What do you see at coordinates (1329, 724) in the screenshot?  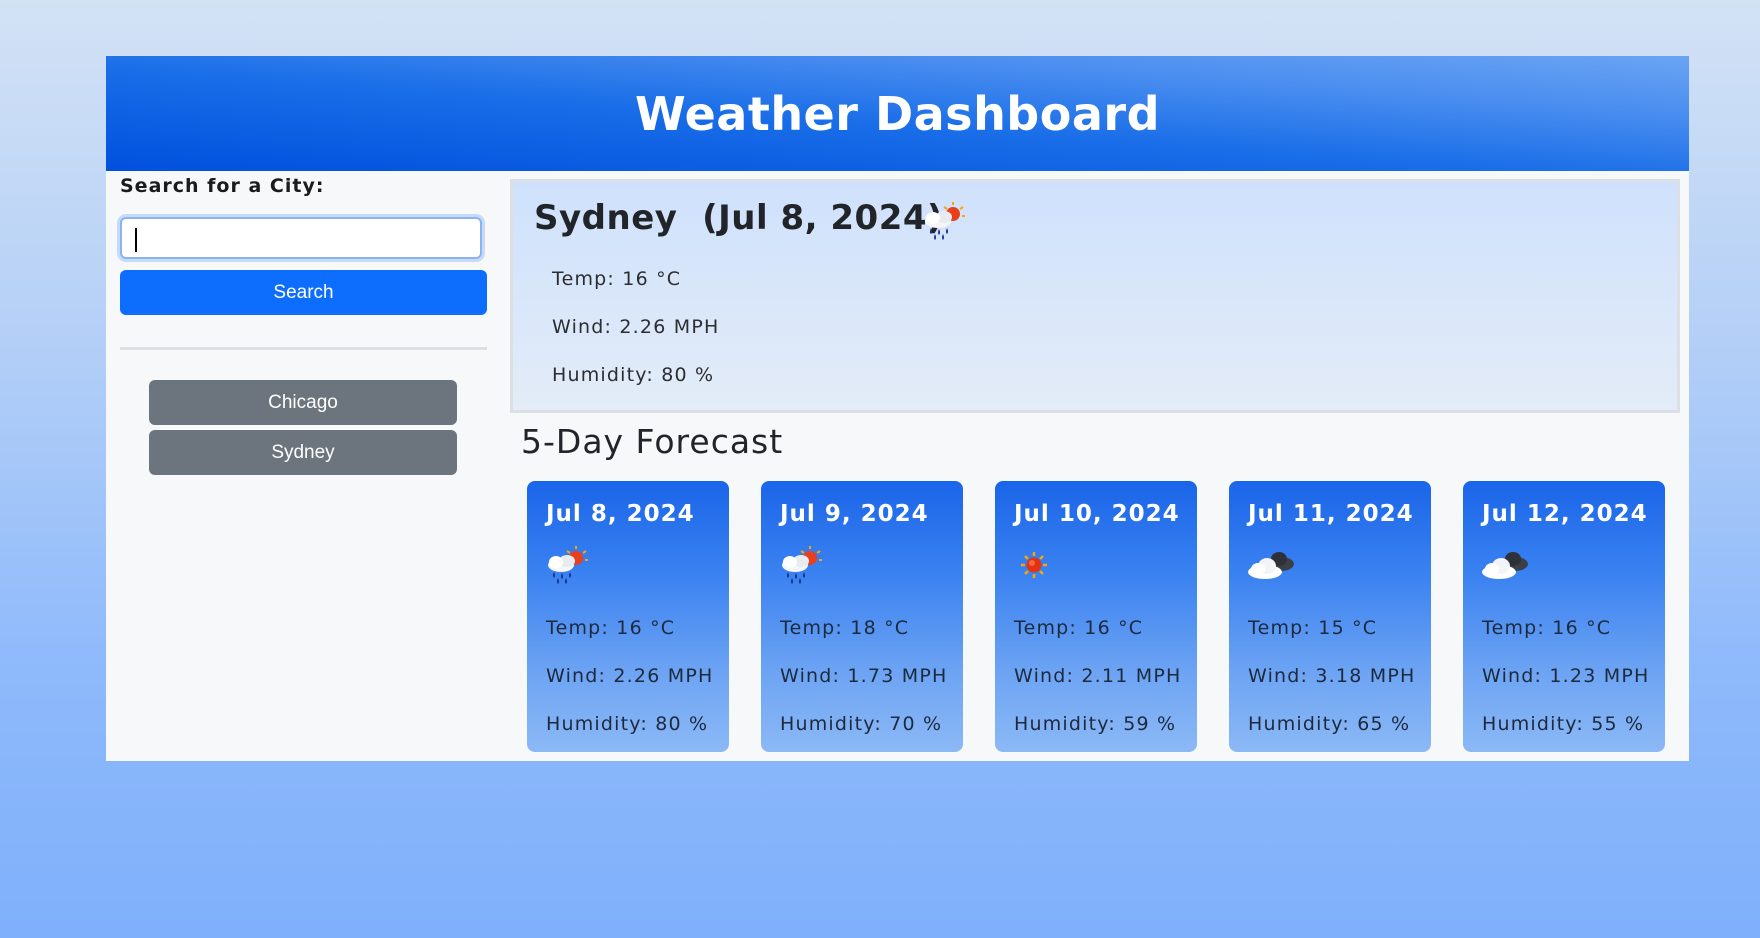 I see `forecast-humidity: Humidity: 65 %` at bounding box center [1329, 724].